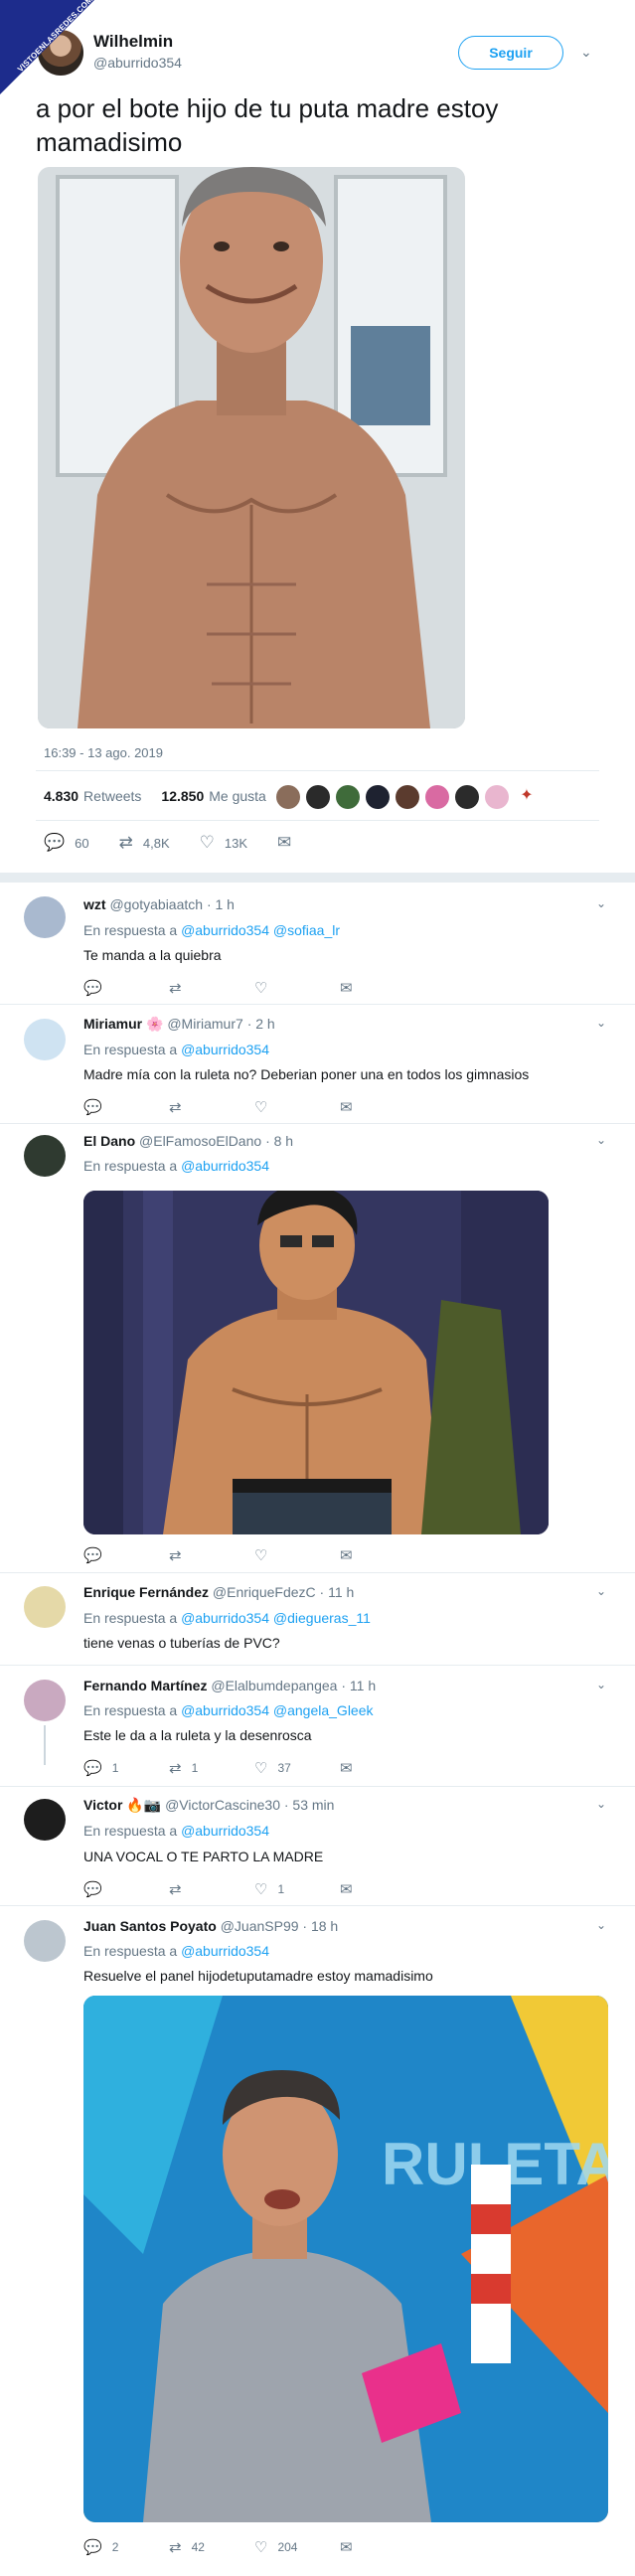 The image size is (635, 2576). Describe the element at coordinates (279, 1141) in the screenshot. I see `reply-time: · 8 h` at that location.